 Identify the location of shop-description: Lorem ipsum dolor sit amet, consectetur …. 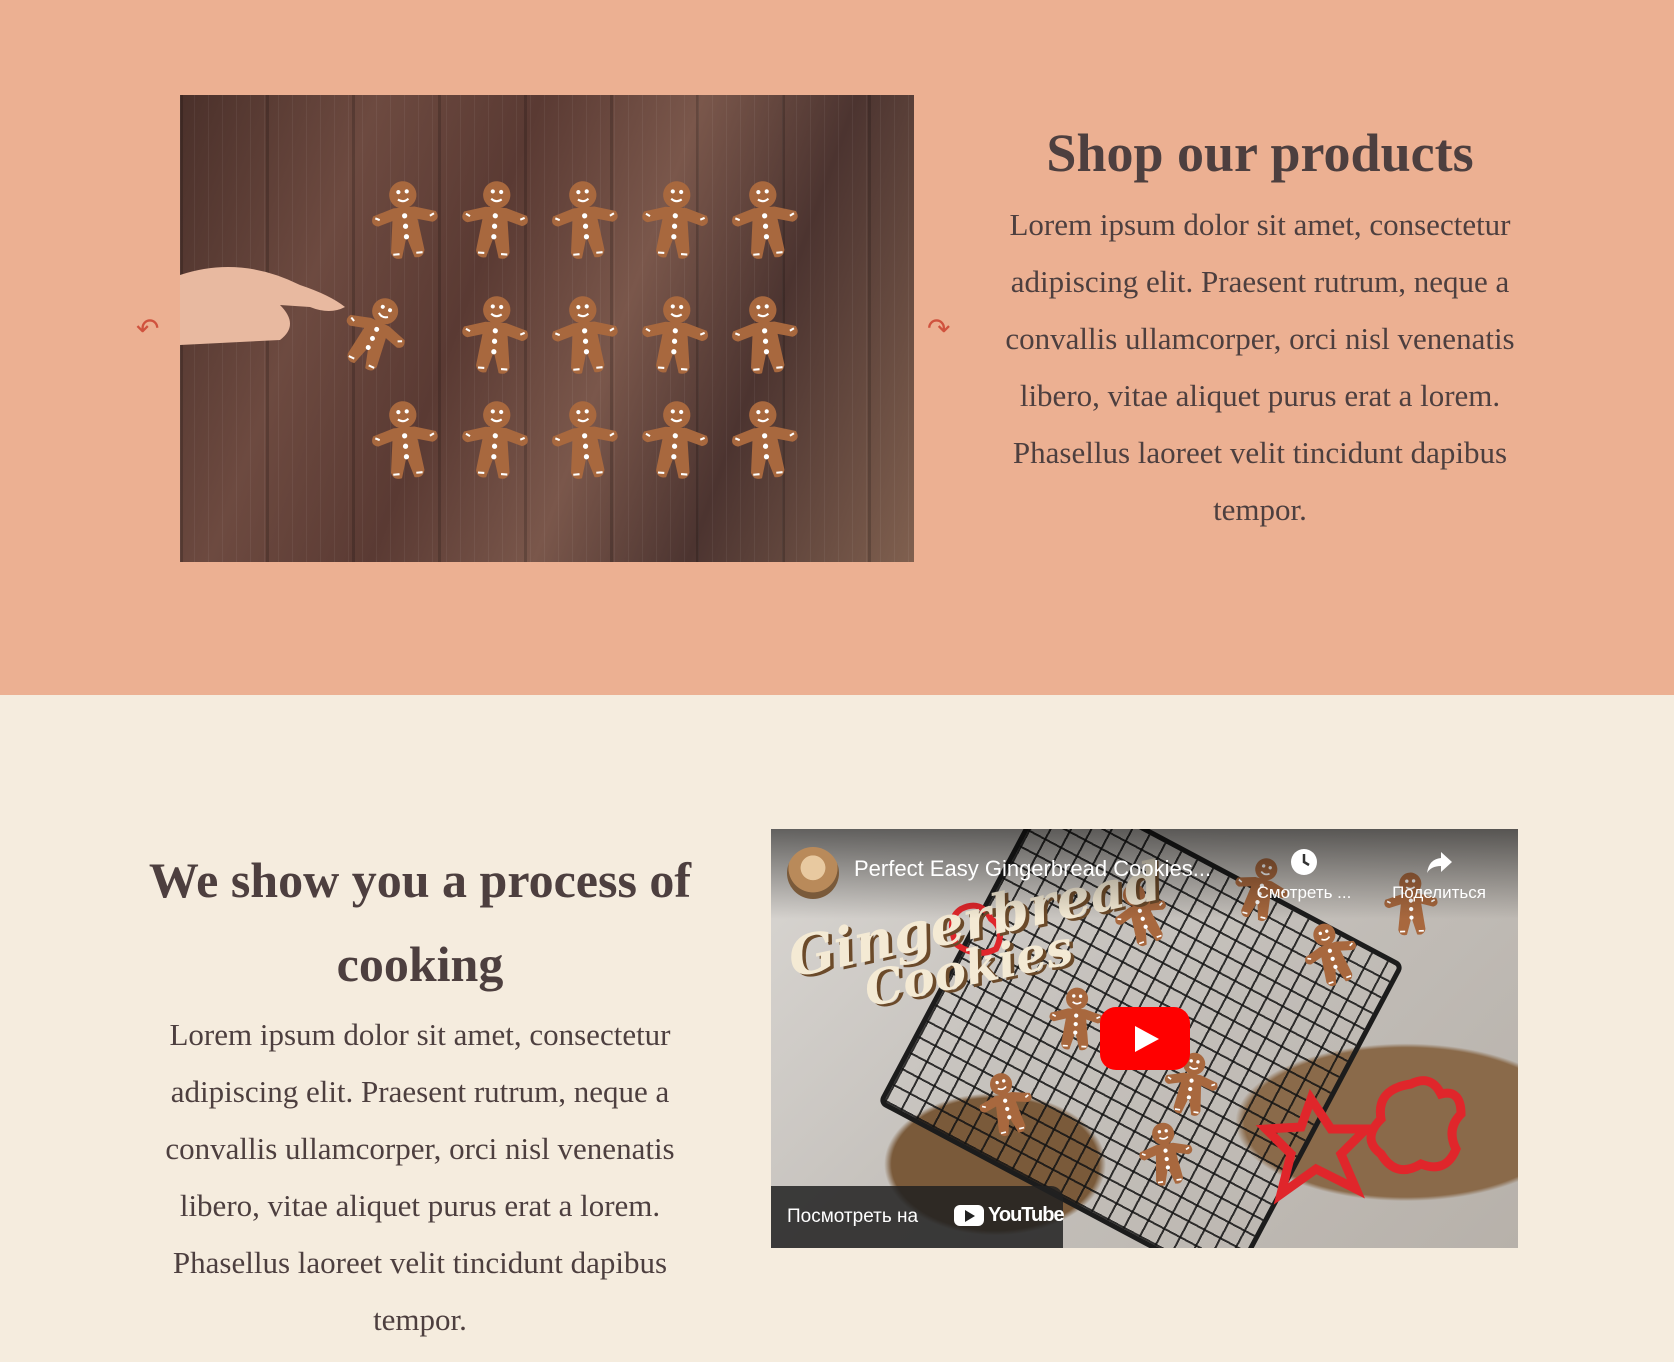
(1260, 367).